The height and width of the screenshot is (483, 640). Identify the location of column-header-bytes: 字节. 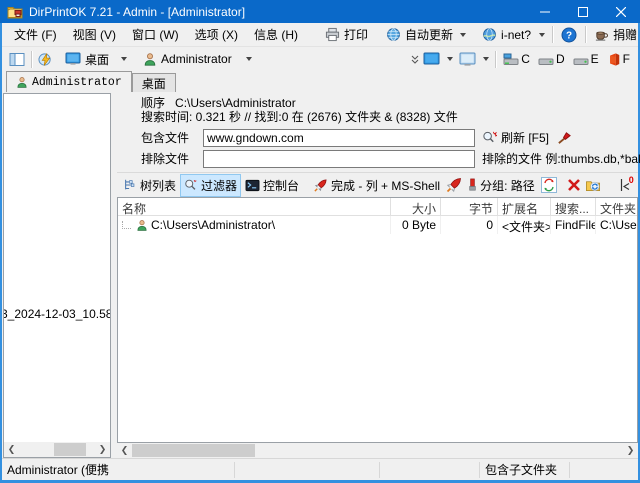
(469, 206).